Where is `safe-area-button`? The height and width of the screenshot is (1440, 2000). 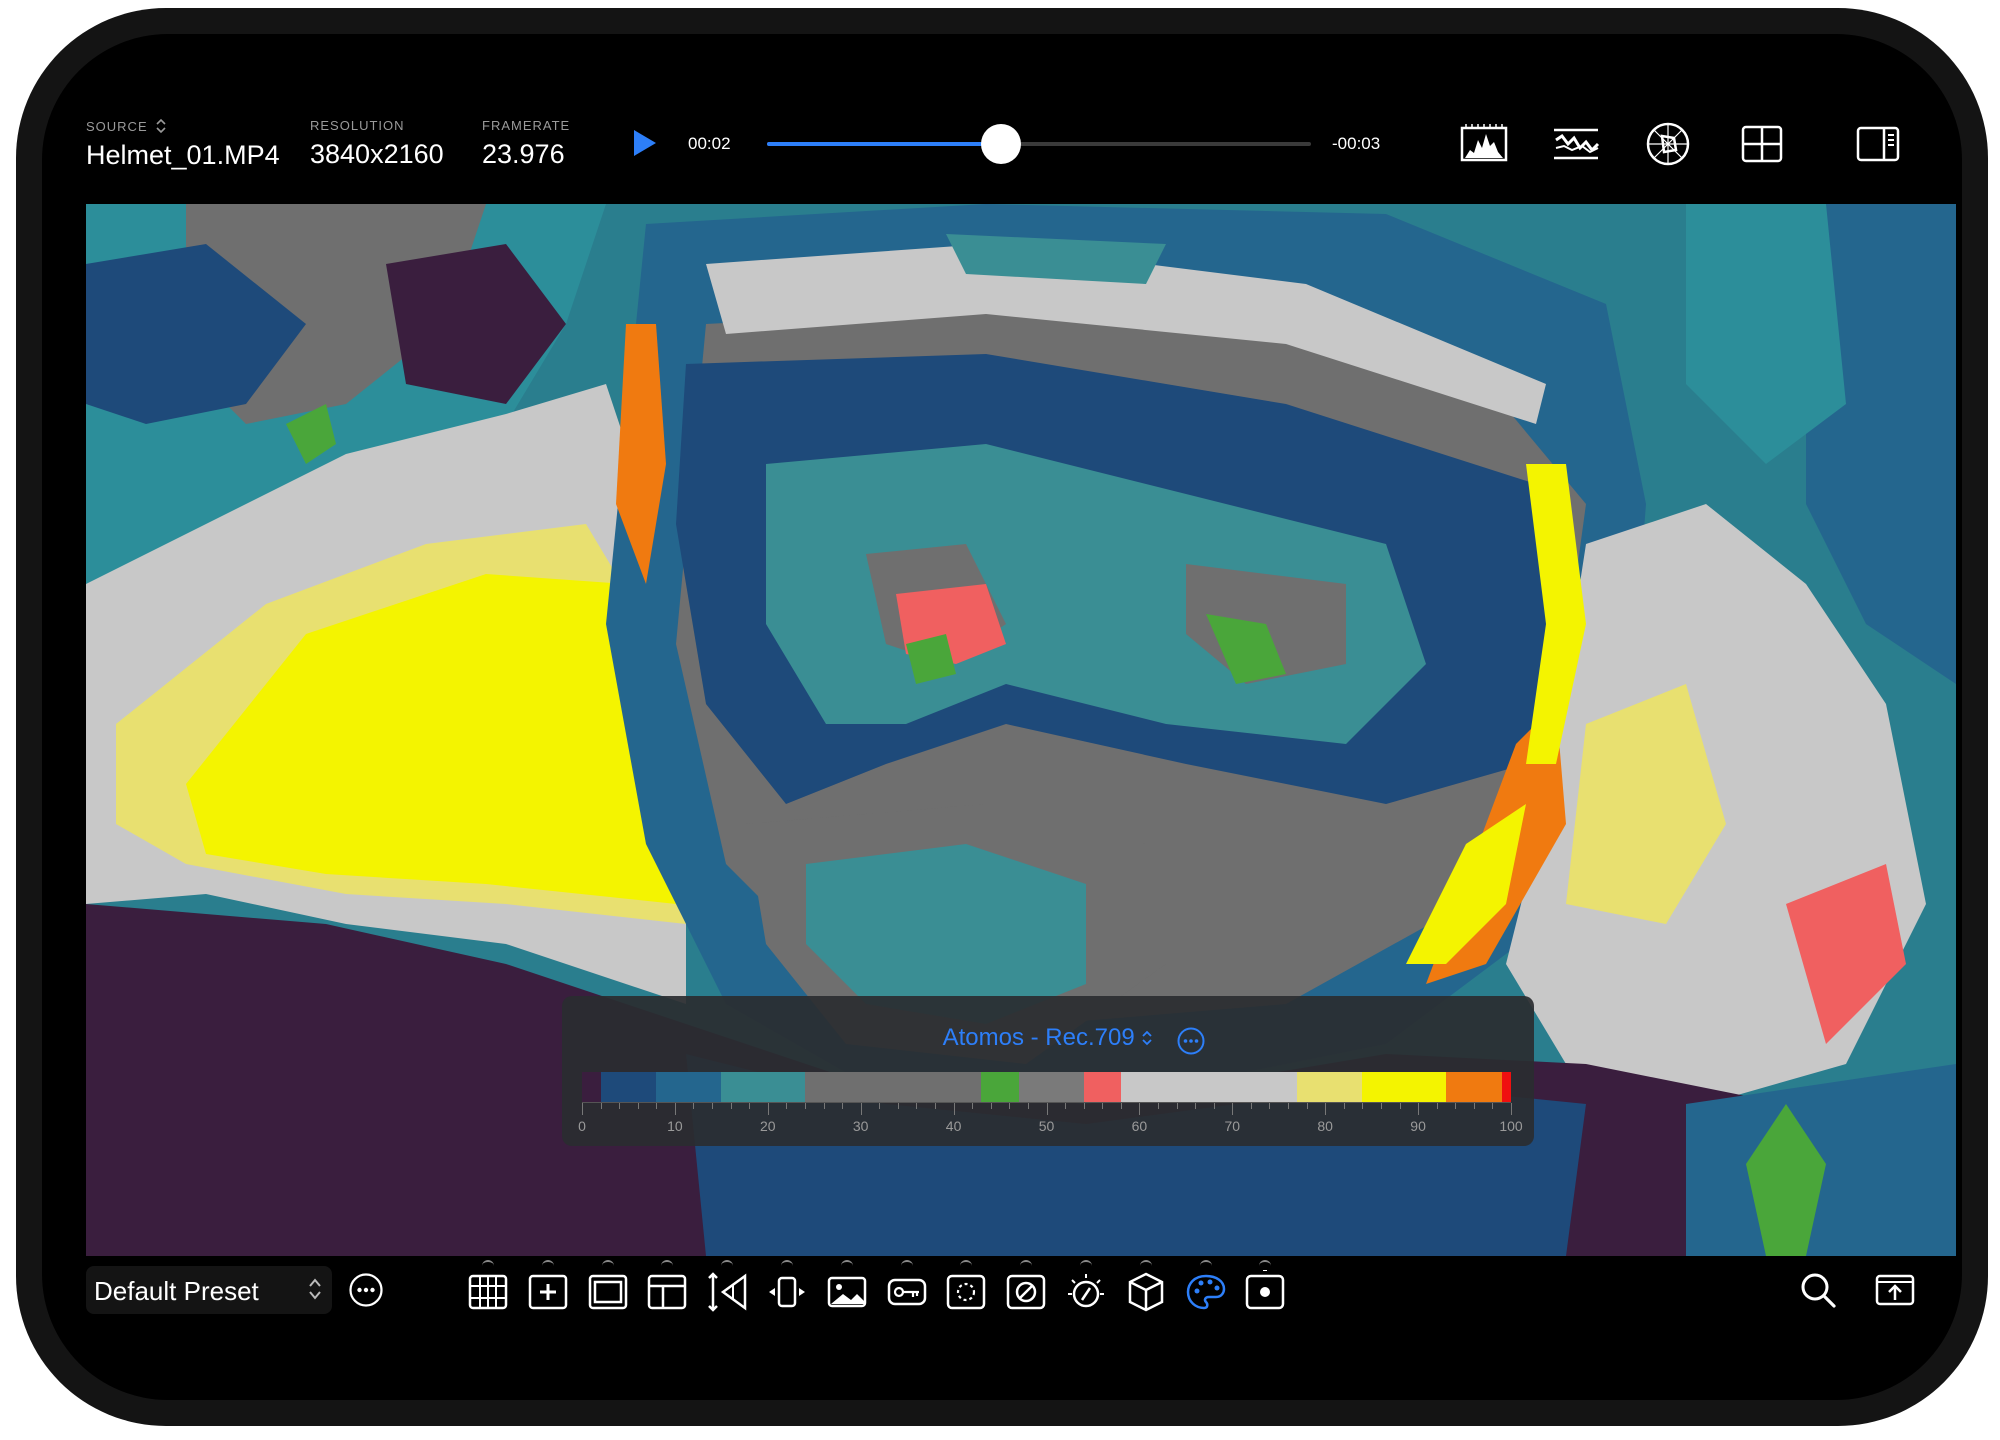 safe-area-button is located at coordinates (667, 1291).